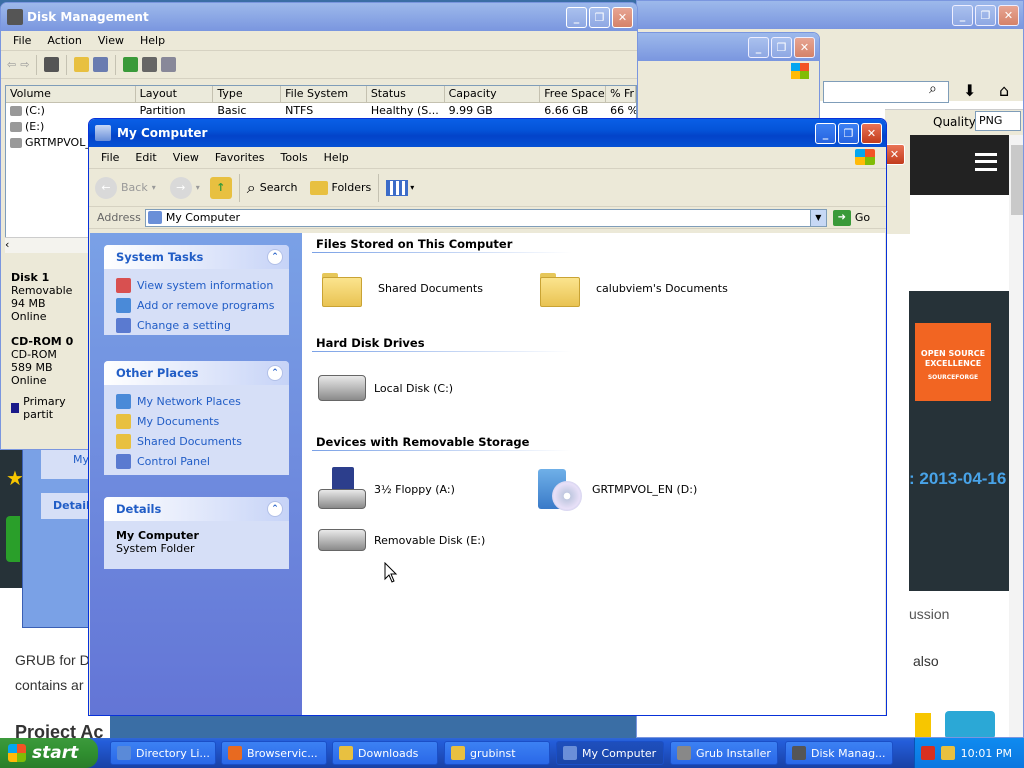 This screenshot has width=1024, height=768. Describe the element at coordinates (52, 64) in the screenshot. I see `console-tree-icon` at that location.